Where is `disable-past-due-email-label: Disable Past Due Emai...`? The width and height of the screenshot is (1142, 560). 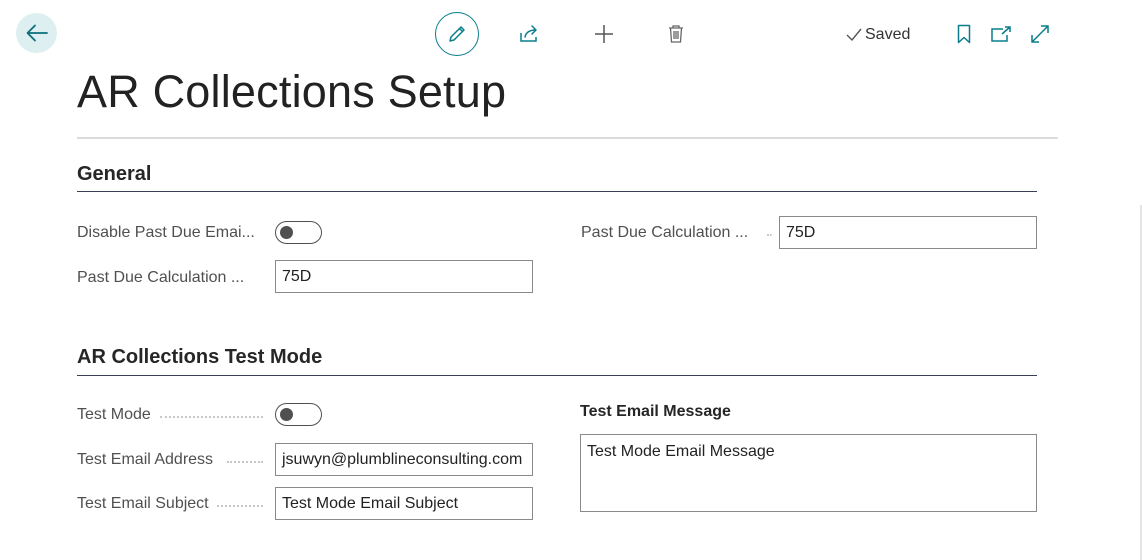
disable-past-due-email-label: Disable Past Due Emai... is located at coordinates (166, 232).